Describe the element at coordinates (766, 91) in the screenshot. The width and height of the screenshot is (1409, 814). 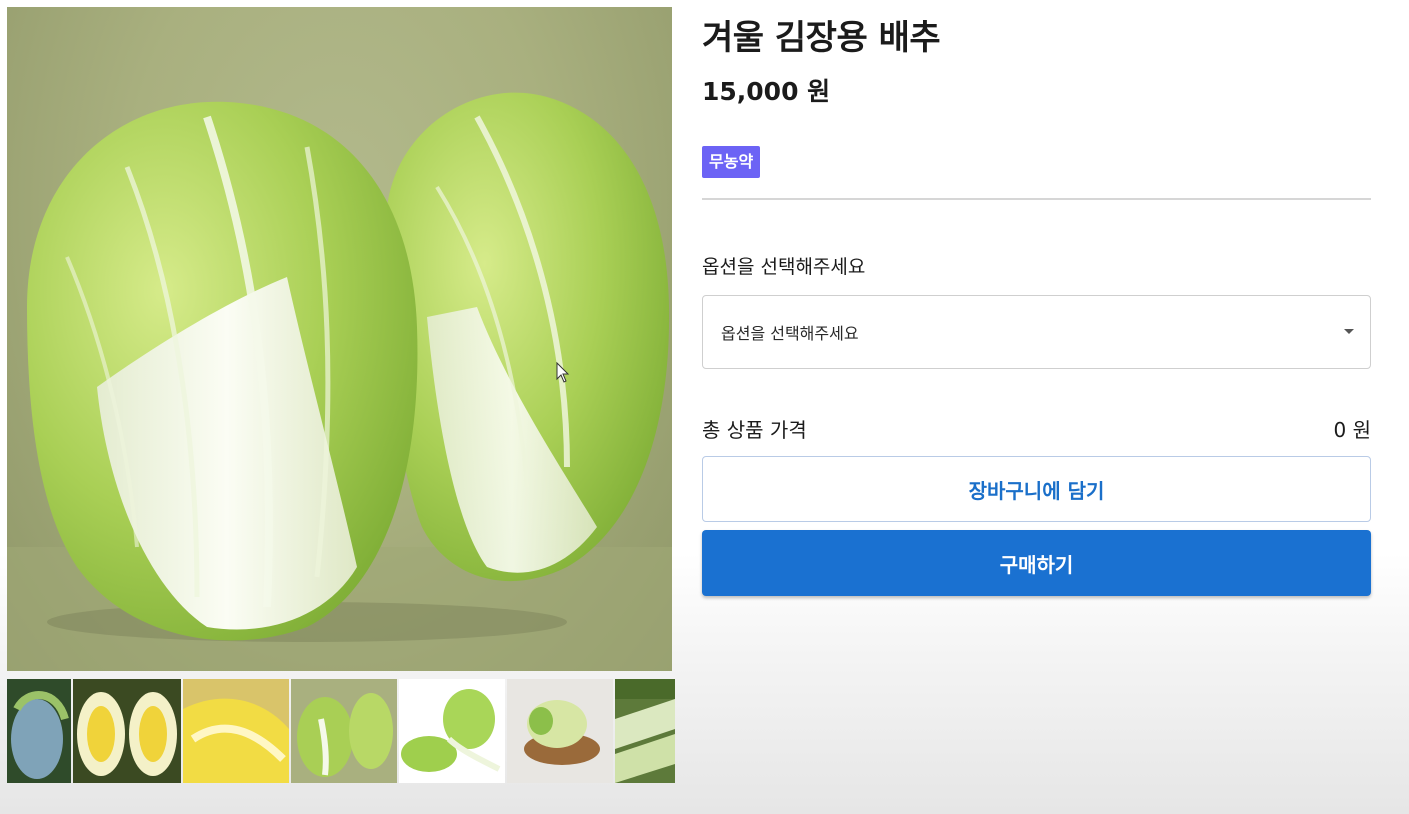
I see `product-price: 15,000 원` at that location.